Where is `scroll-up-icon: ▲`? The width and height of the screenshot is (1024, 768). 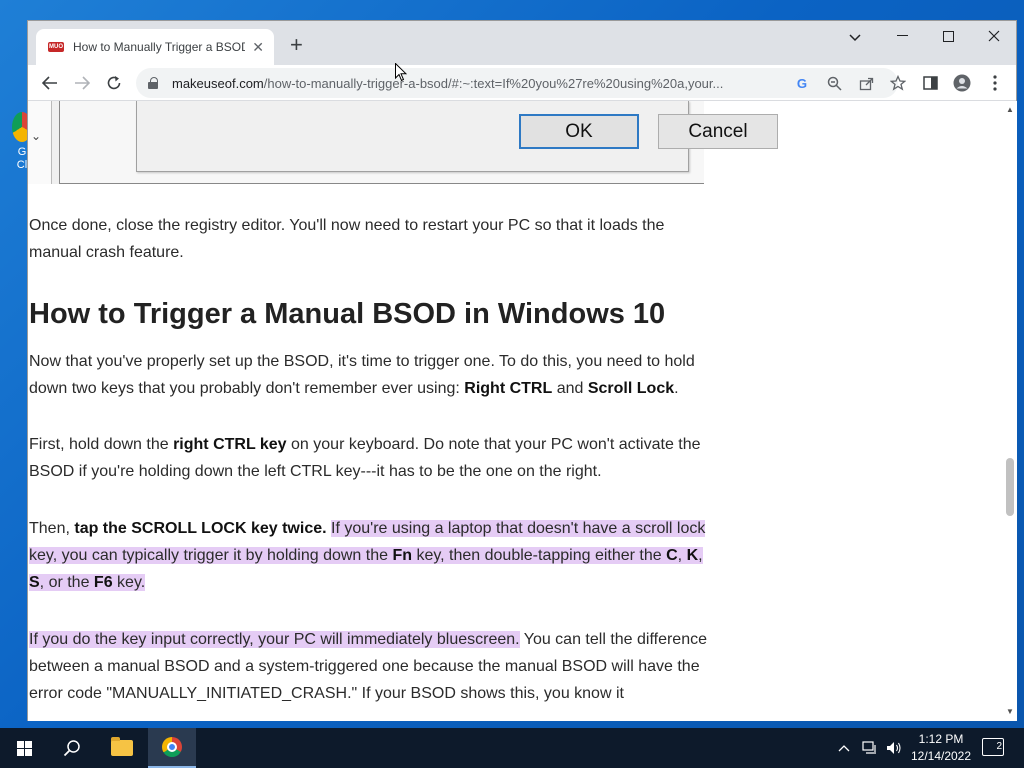 scroll-up-icon: ▲ is located at coordinates (1010, 109).